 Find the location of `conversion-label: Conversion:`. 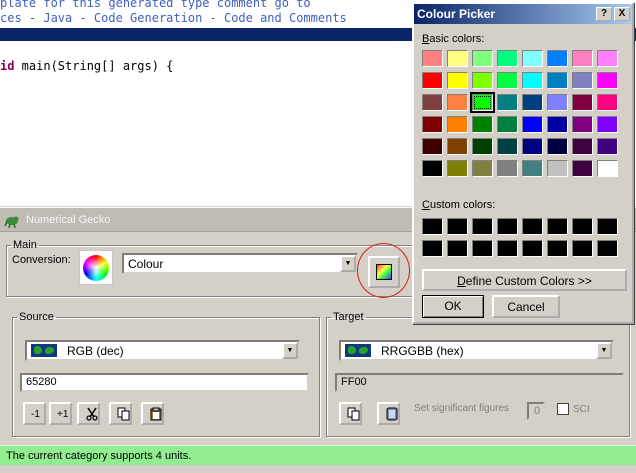

conversion-label: Conversion: is located at coordinates (41, 260).